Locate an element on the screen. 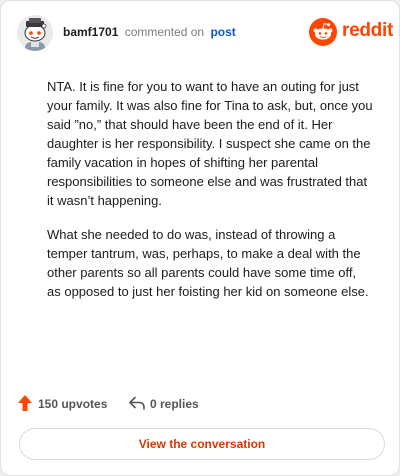 The width and height of the screenshot is (400, 476). upvote-button: 150 upvotes is located at coordinates (67, 404).